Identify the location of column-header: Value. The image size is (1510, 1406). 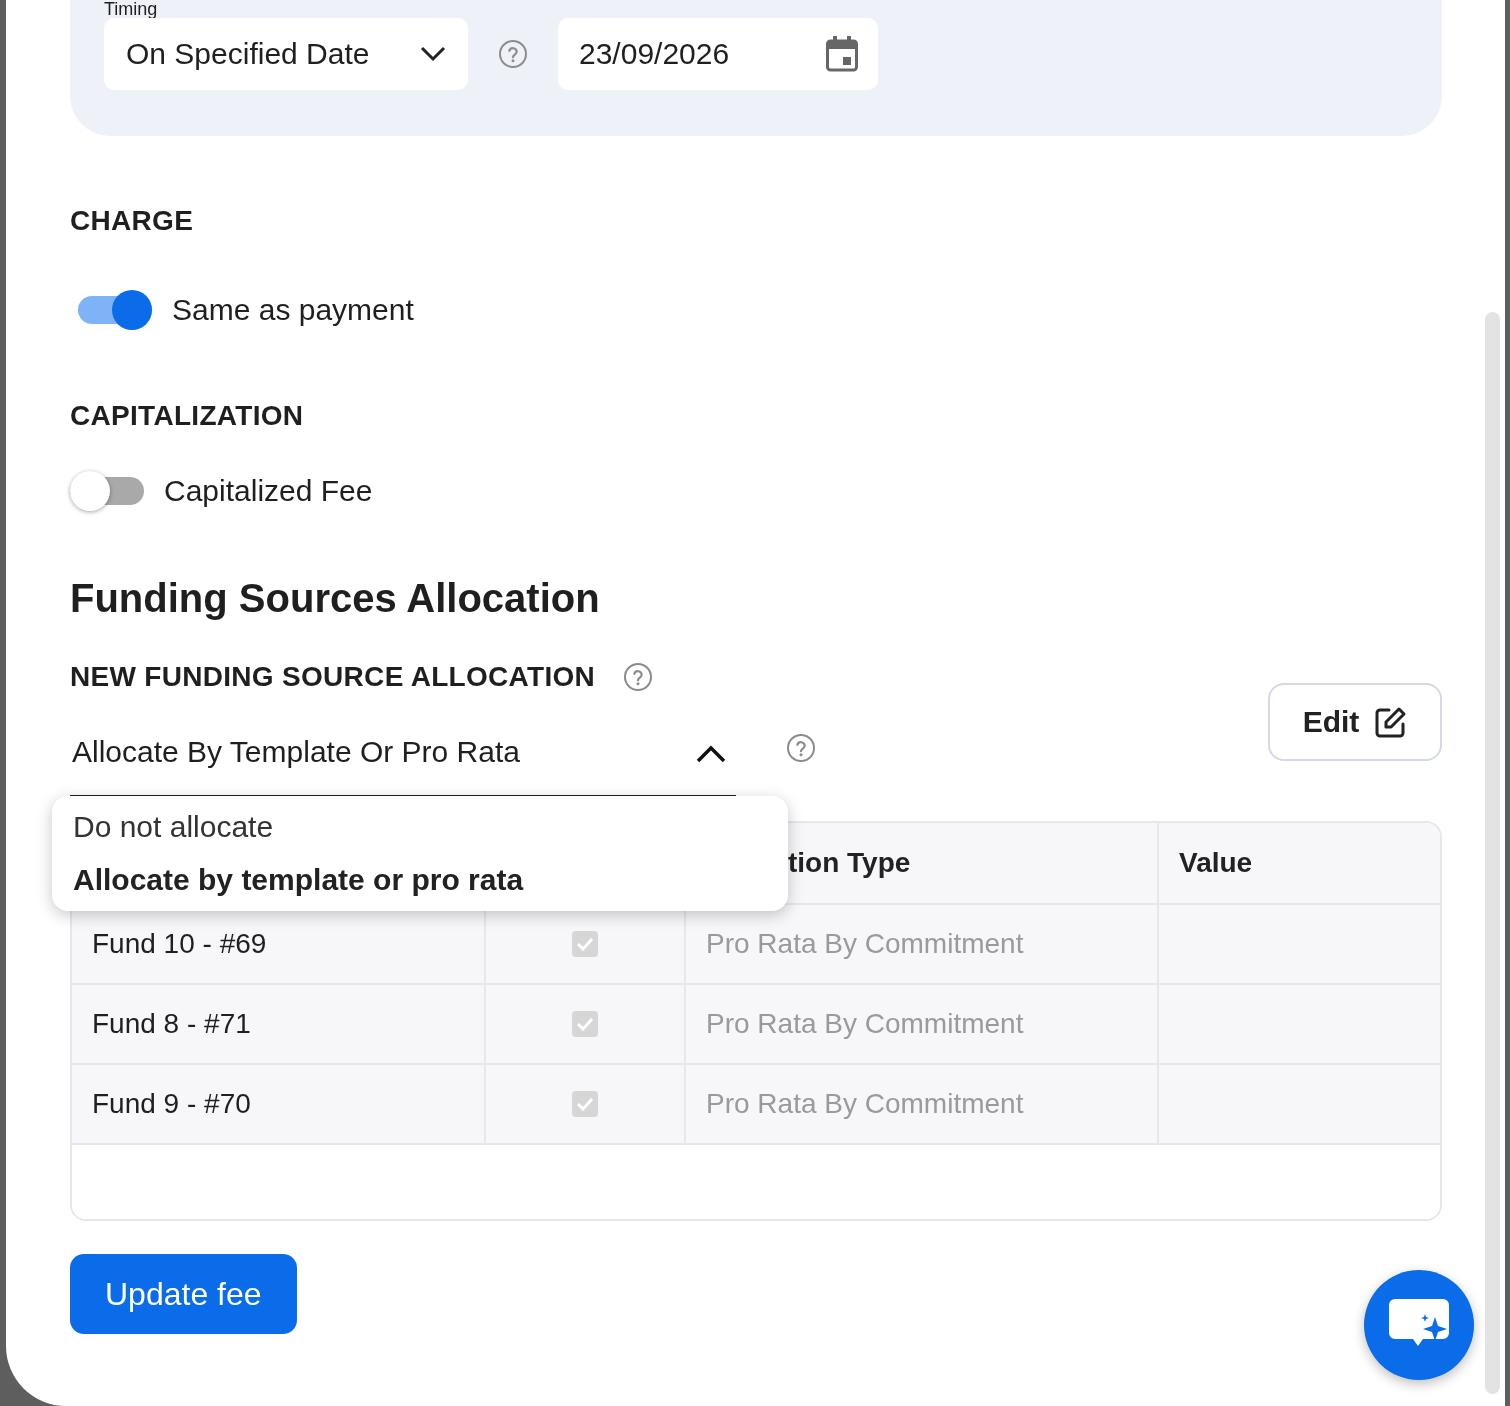
(1216, 863).